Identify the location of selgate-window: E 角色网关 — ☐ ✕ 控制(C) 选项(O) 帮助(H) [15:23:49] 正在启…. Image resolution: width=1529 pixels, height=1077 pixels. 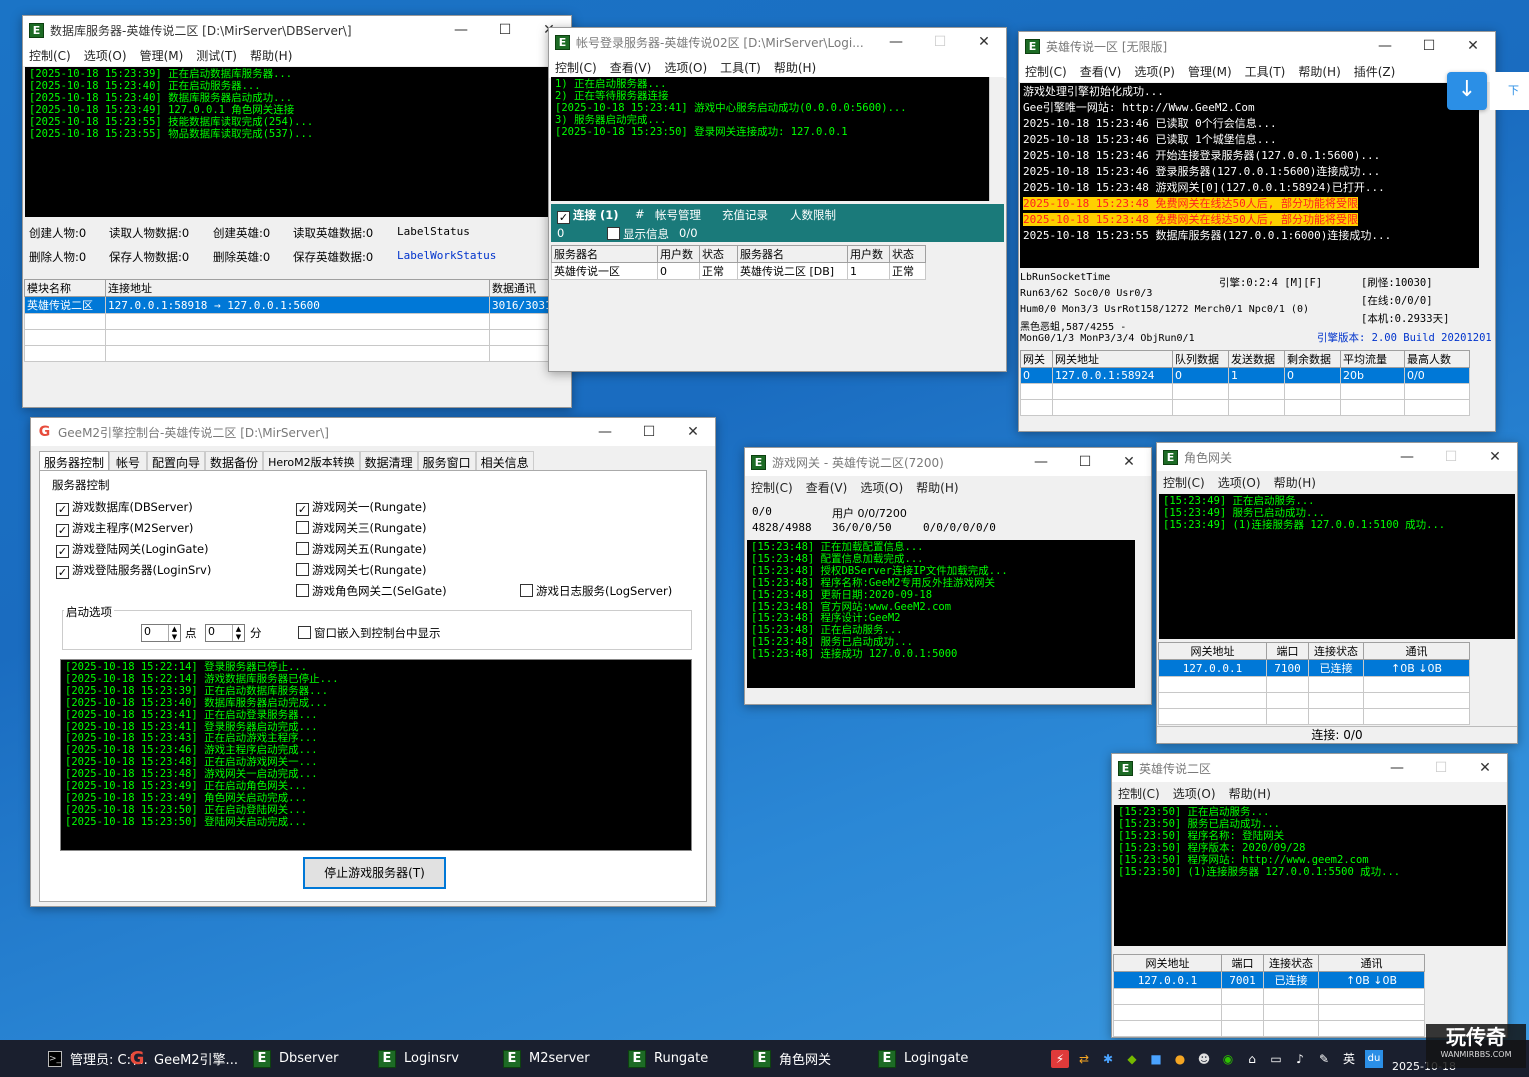
(1337, 593).